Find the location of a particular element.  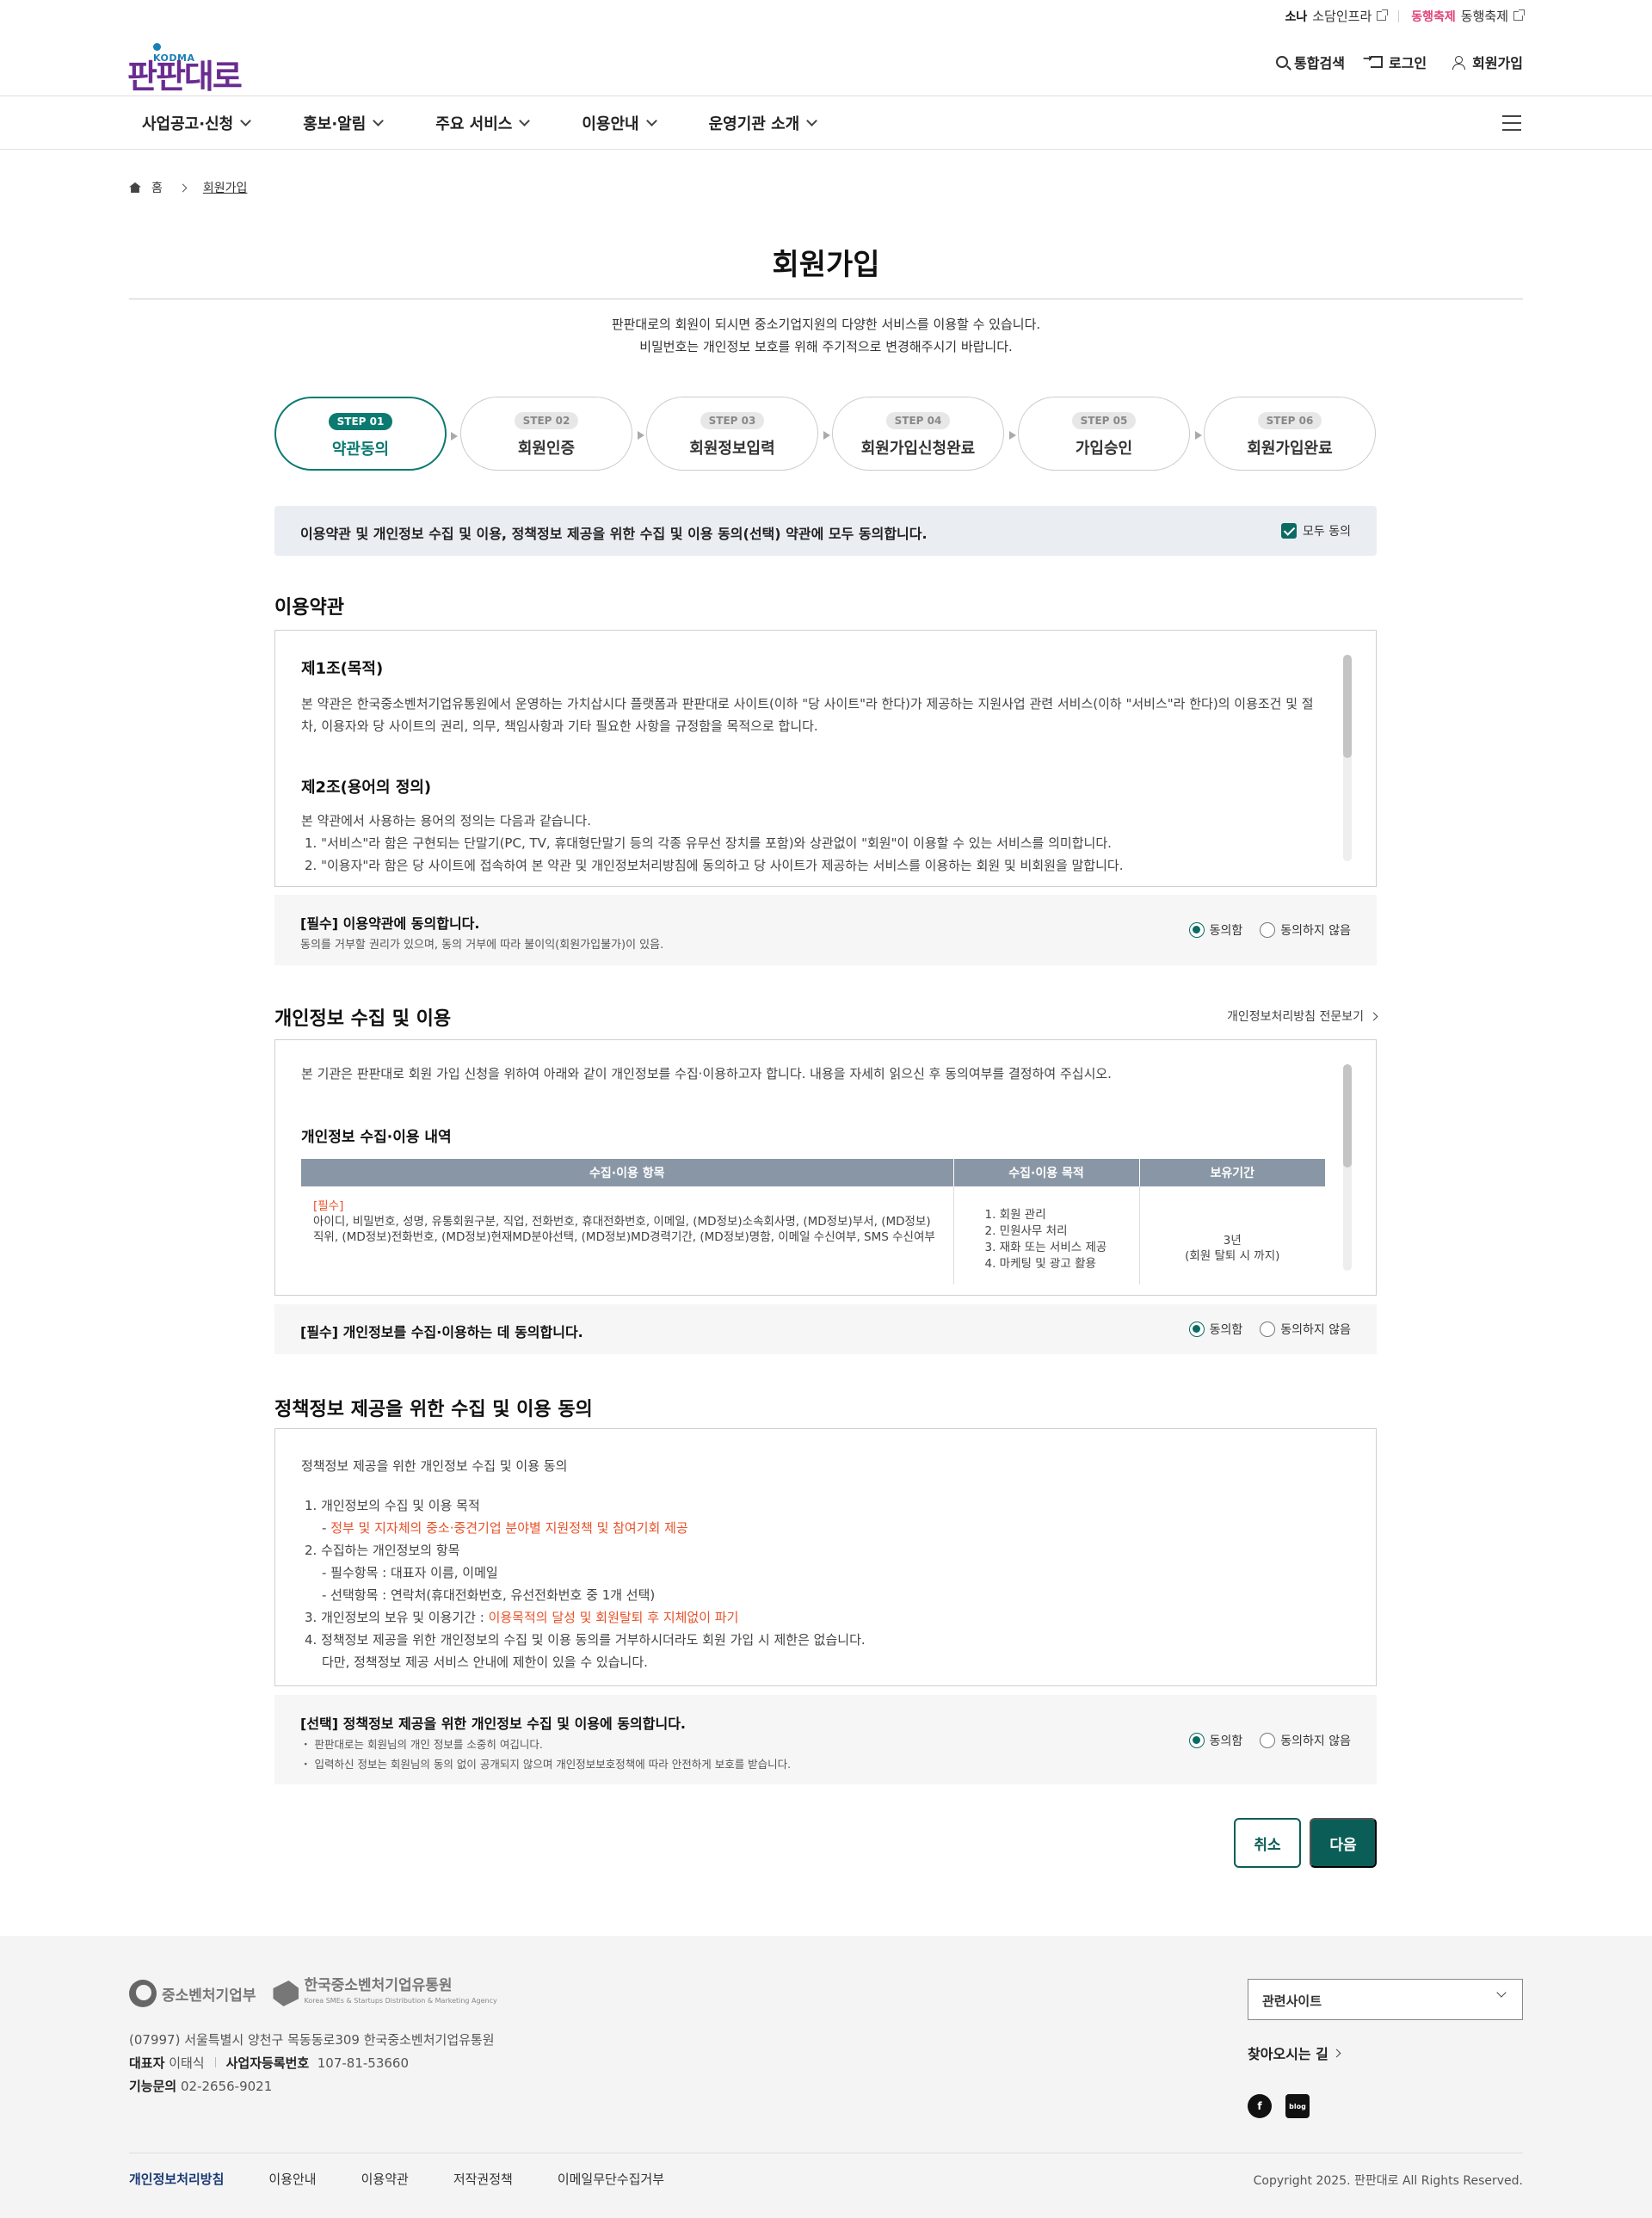

privacy-col-retention: 보유기간 is located at coordinates (1232, 1172).